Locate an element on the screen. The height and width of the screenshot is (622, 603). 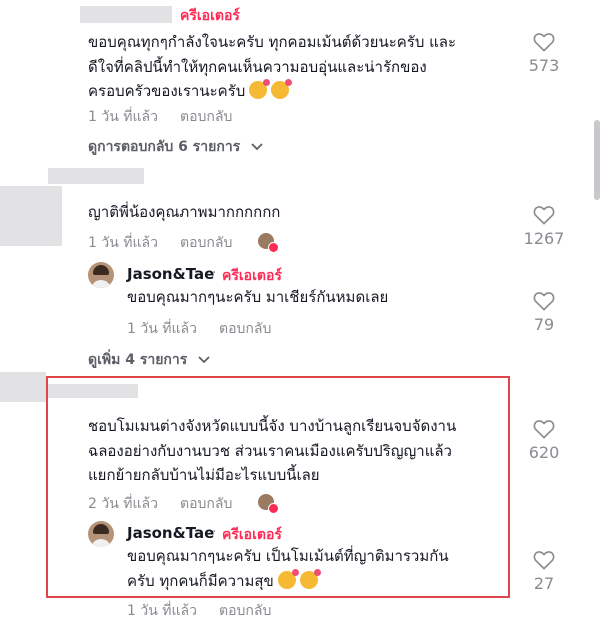
comment-1-like-count: 573 is located at coordinates (544, 65).